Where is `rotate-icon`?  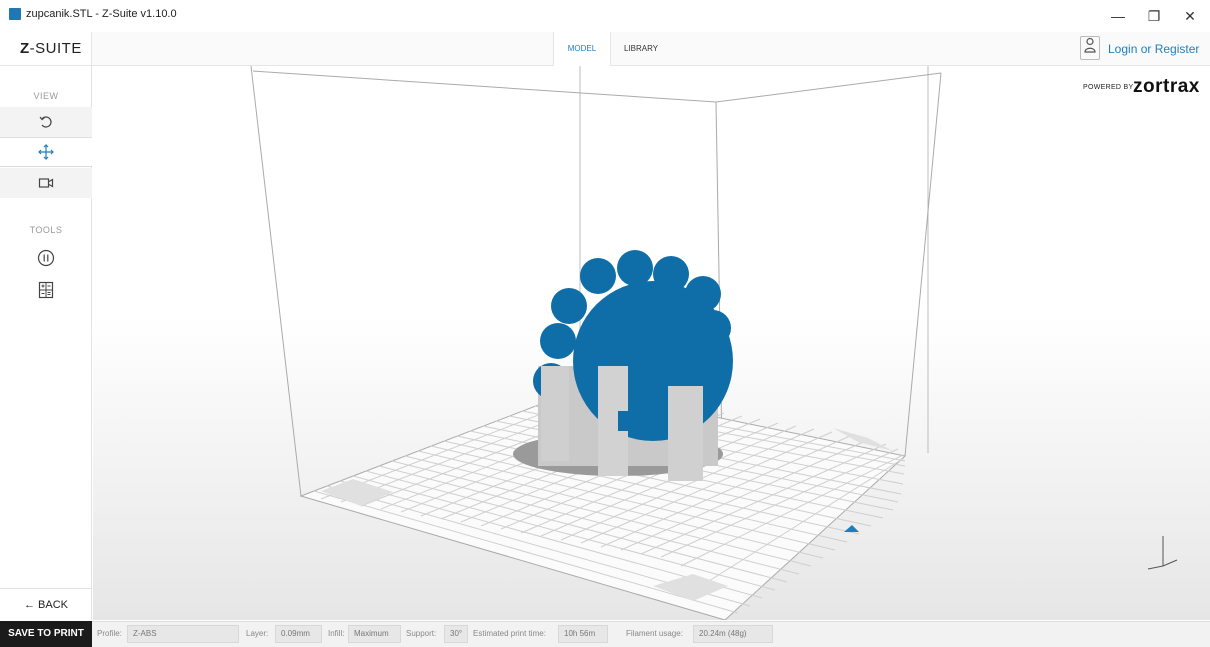 rotate-icon is located at coordinates (45, 122).